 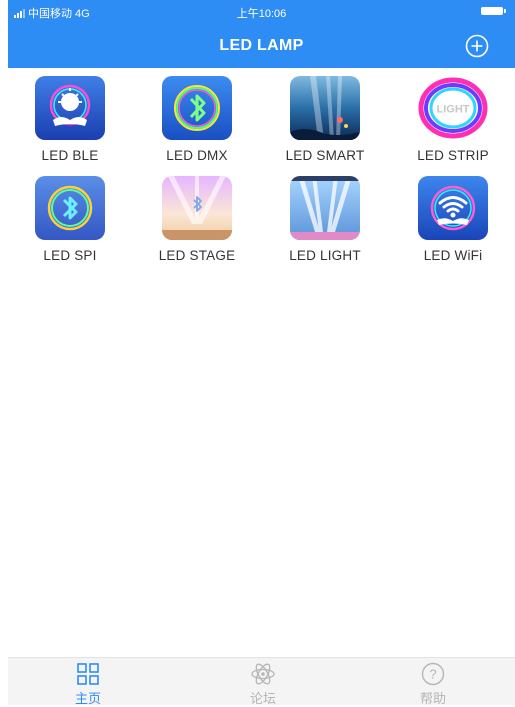 What do you see at coordinates (261, 14) in the screenshot?
I see `status-time: 上午10:06` at bounding box center [261, 14].